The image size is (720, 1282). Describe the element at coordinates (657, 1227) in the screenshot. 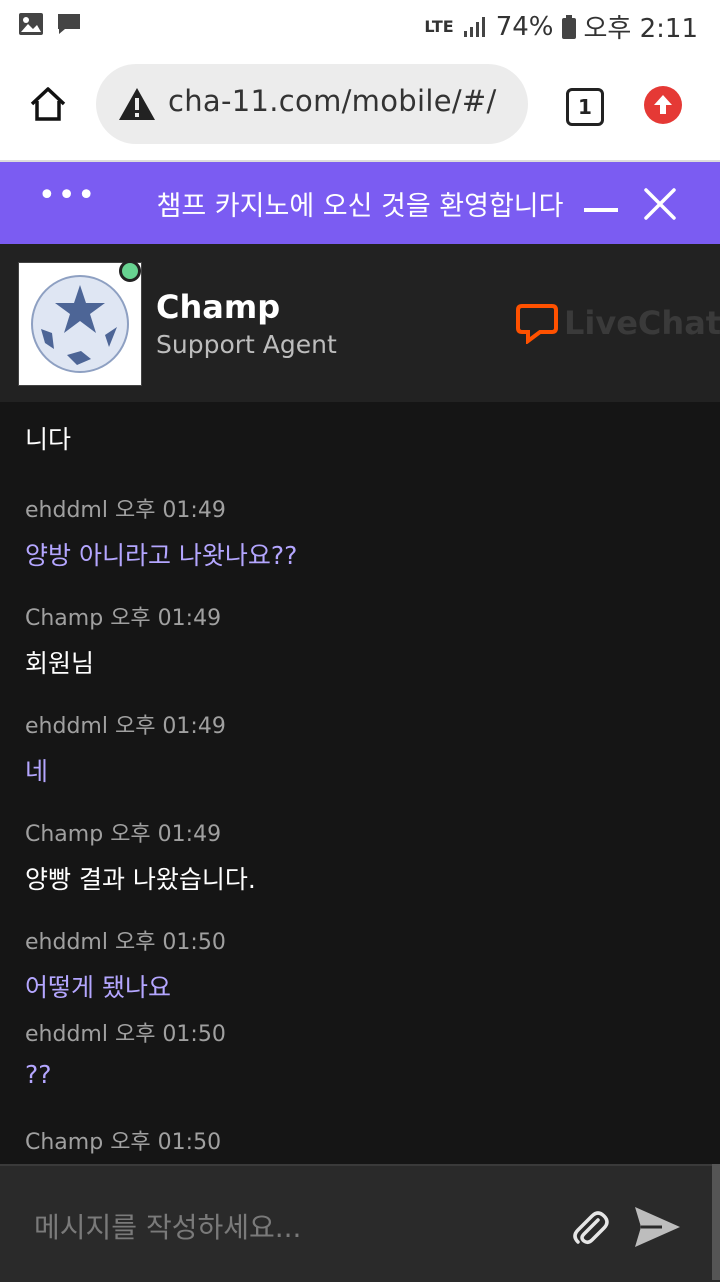

I see `send-icon` at that location.